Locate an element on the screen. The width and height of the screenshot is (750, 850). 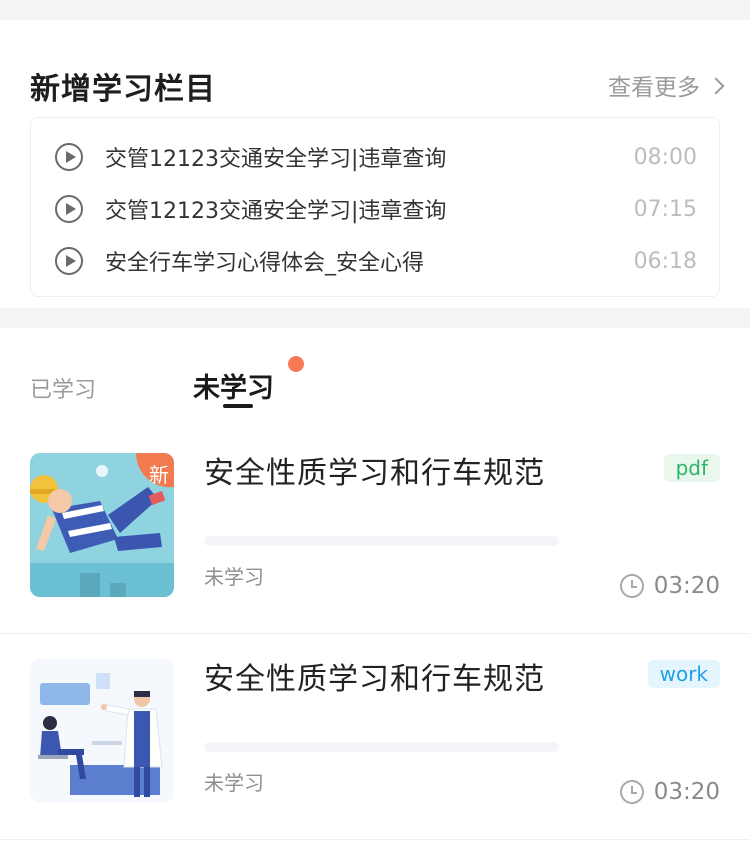
doctor-illustration is located at coordinates (102, 731).